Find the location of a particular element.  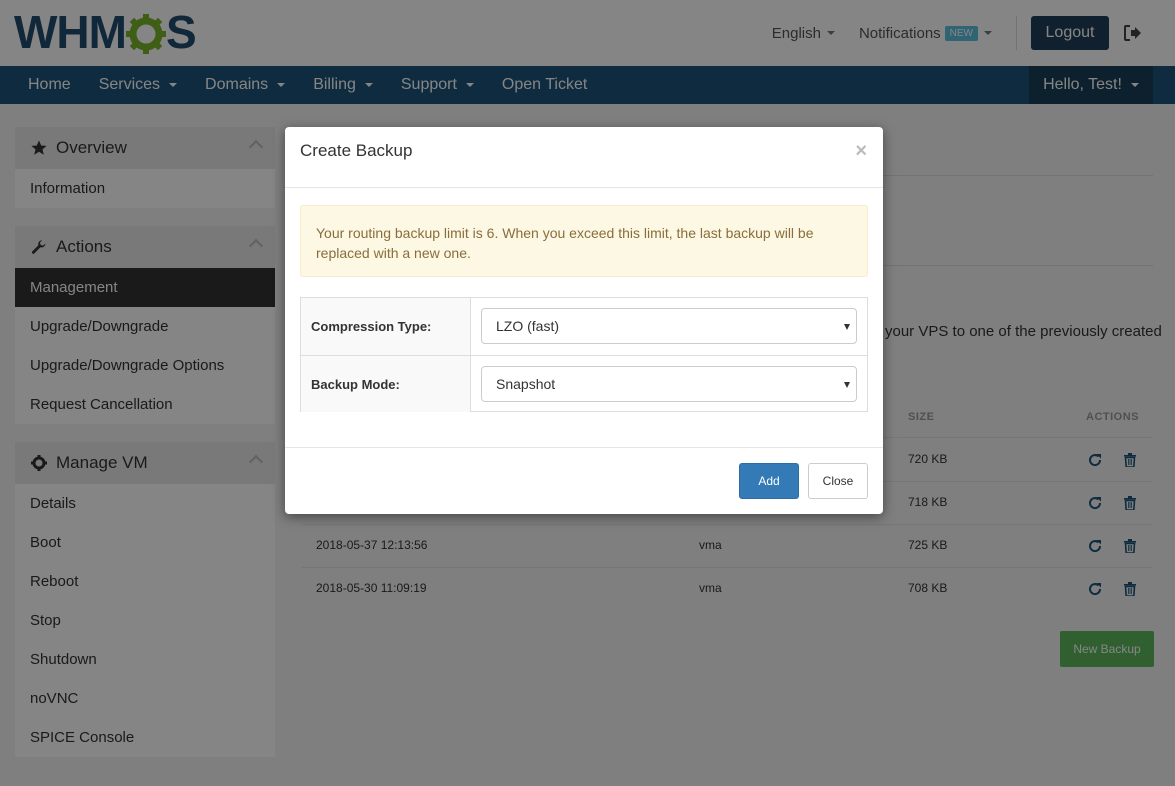

backup-mode-select: Snapshot is located at coordinates (669, 384).